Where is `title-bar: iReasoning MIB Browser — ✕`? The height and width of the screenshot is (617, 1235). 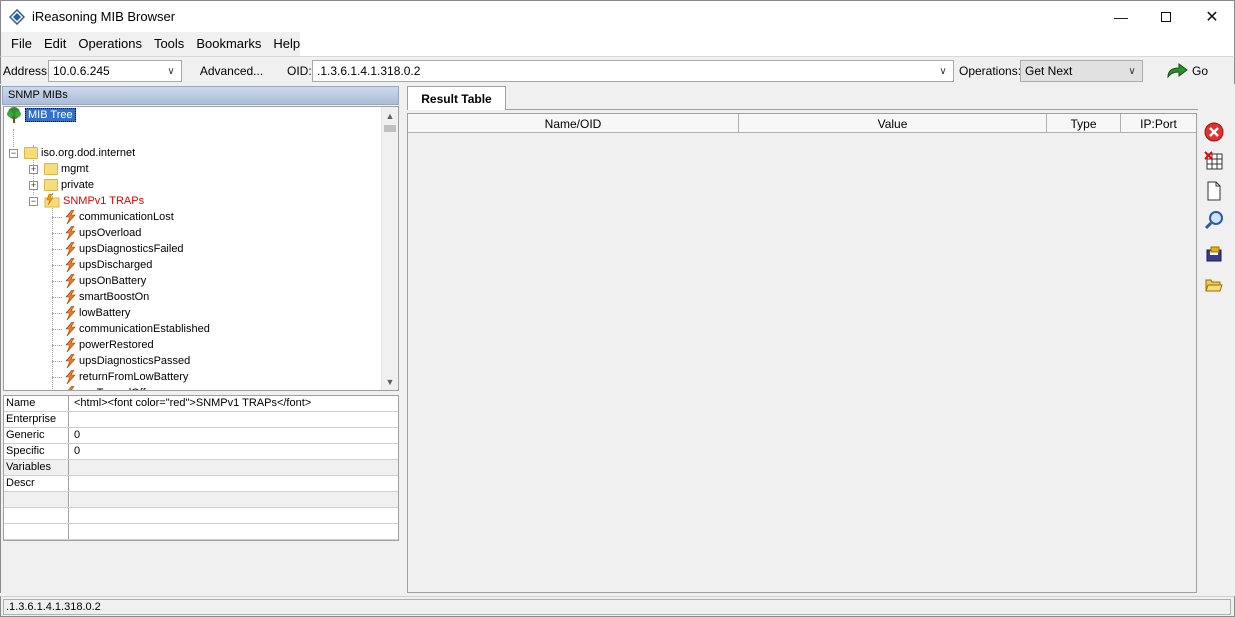 title-bar: iReasoning MIB Browser — ✕ is located at coordinates (617, 16).